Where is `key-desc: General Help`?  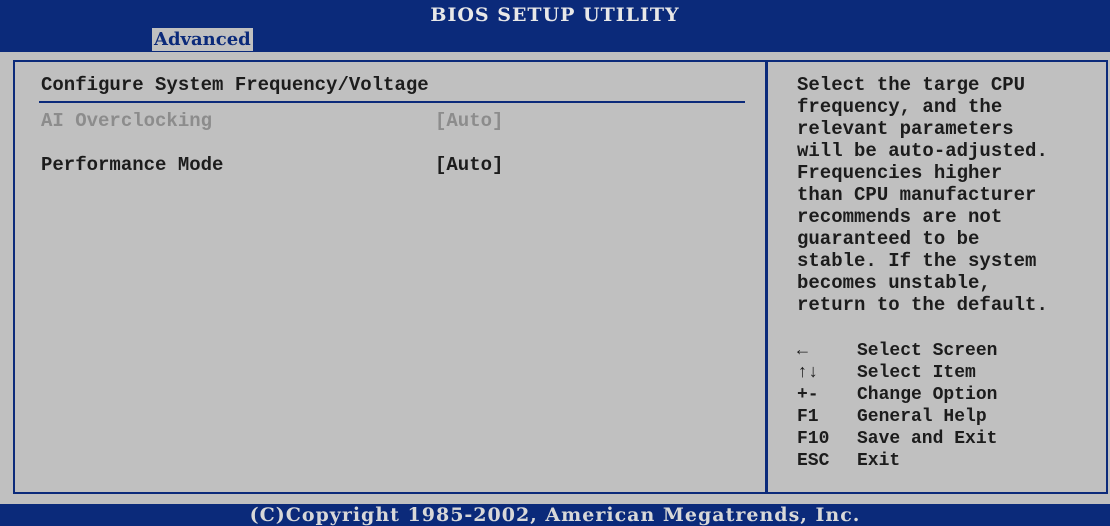
key-desc: General Help is located at coordinates (922, 417).